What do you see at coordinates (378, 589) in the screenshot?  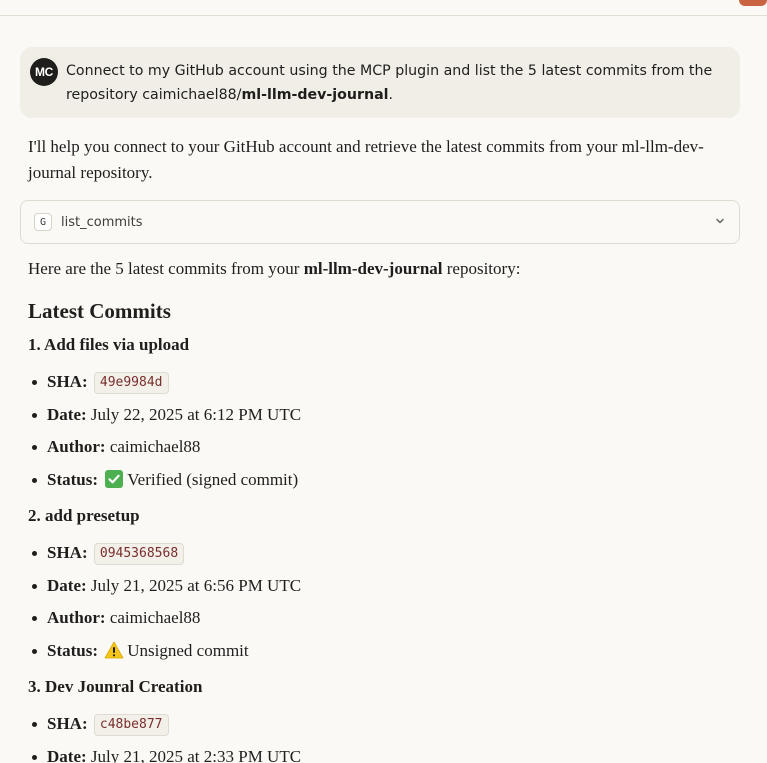 I see `commit-date-row: Date: July 21, 2025 at 6:56 PM UTC` at bounding box center [378, 589].